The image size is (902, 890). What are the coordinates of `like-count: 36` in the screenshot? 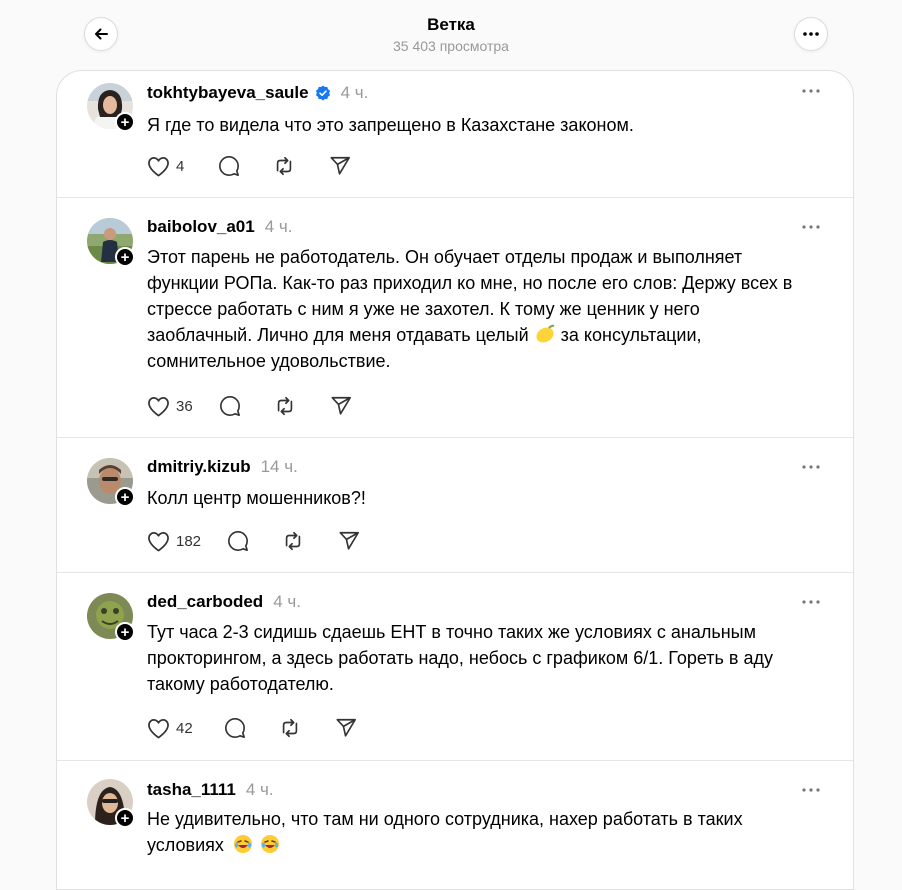 It's located at (184, 406).